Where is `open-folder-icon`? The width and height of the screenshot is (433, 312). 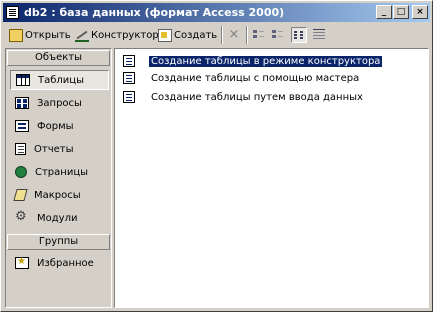 open-folder-icon is located at coordinates (16, 35).